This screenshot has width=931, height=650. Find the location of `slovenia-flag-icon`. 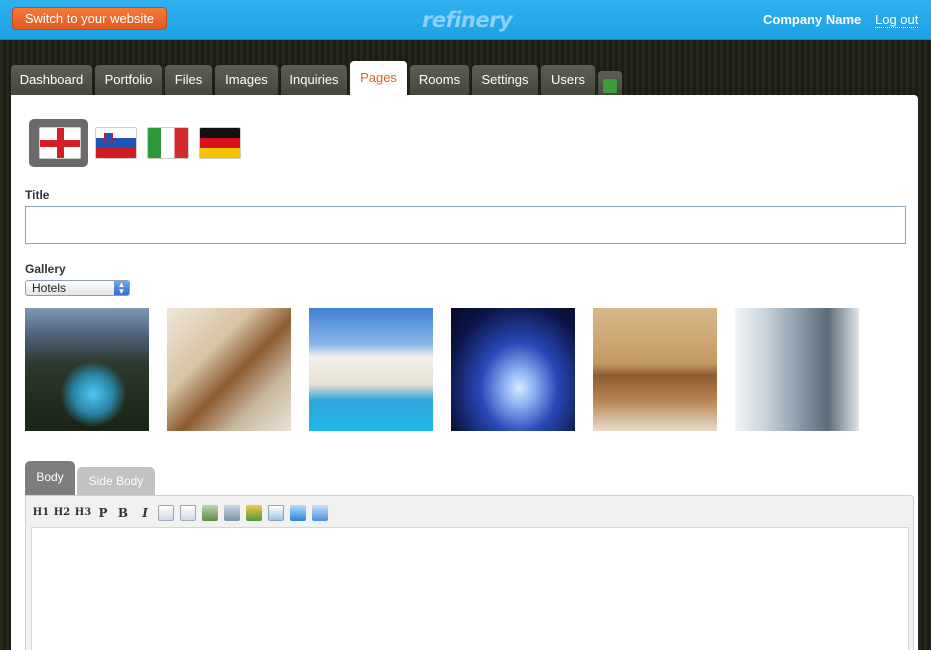

slovenia-flag-icon is located at coordinates (116, 143).